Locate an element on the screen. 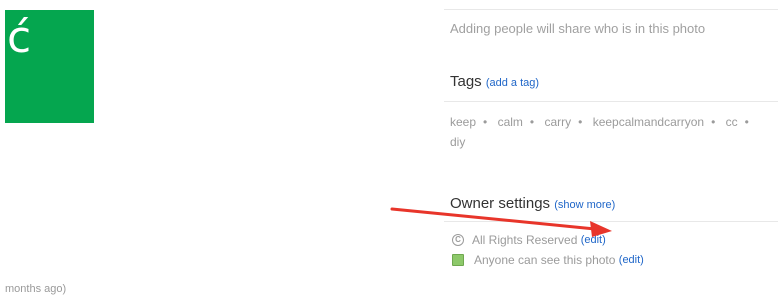 The width and height of the screenshot is (778, 296). public-privacy-icon is located at coordinates (458, 260).